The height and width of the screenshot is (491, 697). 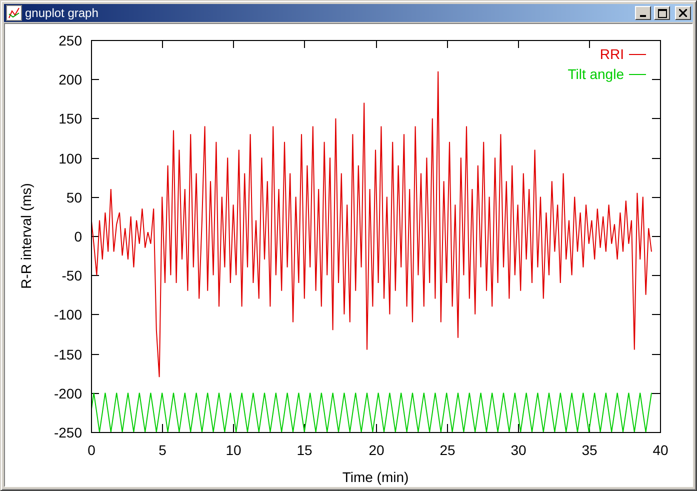 What do you see at coordinates (162, 450) in the screenshot?
I see `tick-label: 5` at bounding box center [162, 450].